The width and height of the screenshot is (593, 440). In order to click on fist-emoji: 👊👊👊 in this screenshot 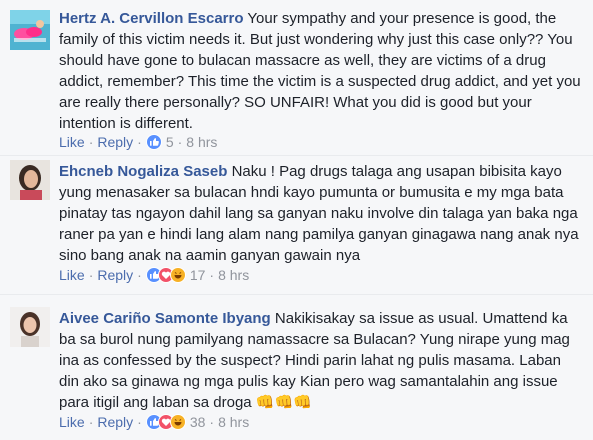, I will do `click(283, 402)`.